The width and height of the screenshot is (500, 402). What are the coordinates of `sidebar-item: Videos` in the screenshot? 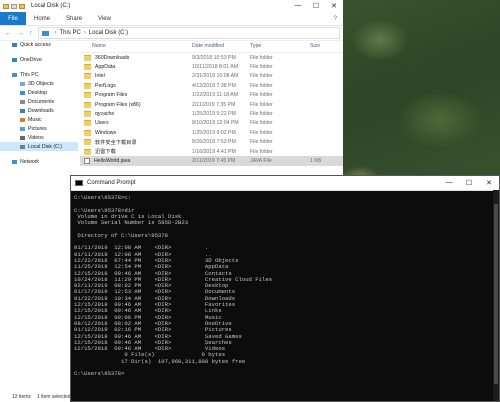 It's located at (39, 137).